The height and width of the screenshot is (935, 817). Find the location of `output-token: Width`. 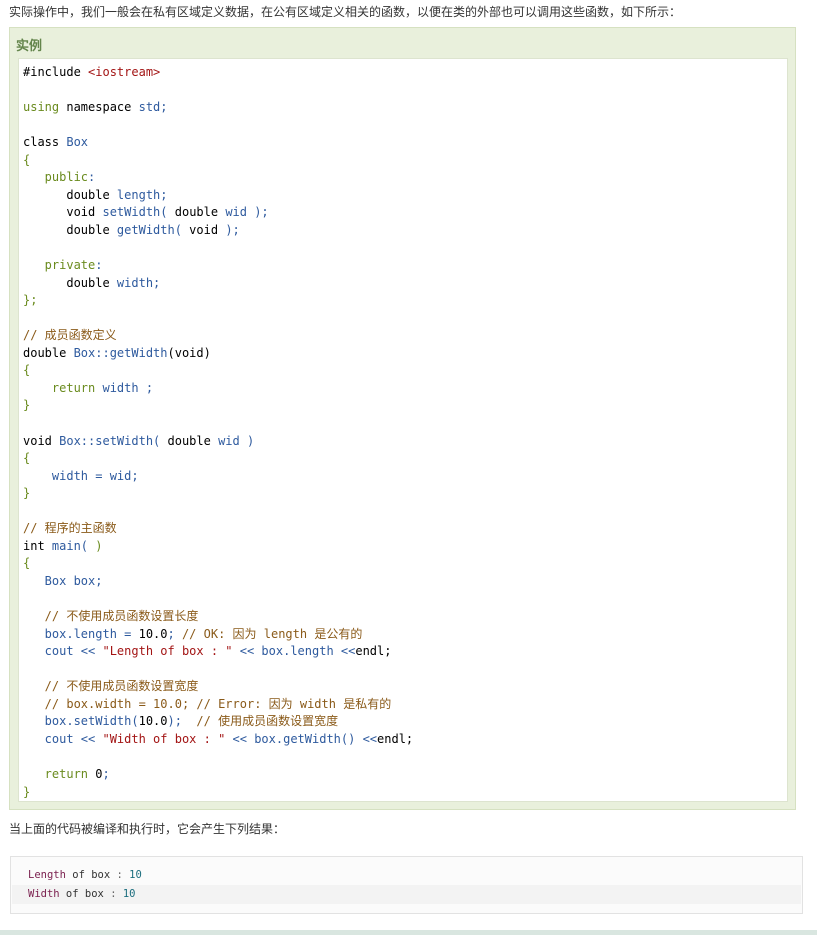

output-token: Width is located at coordinates (44, 894).